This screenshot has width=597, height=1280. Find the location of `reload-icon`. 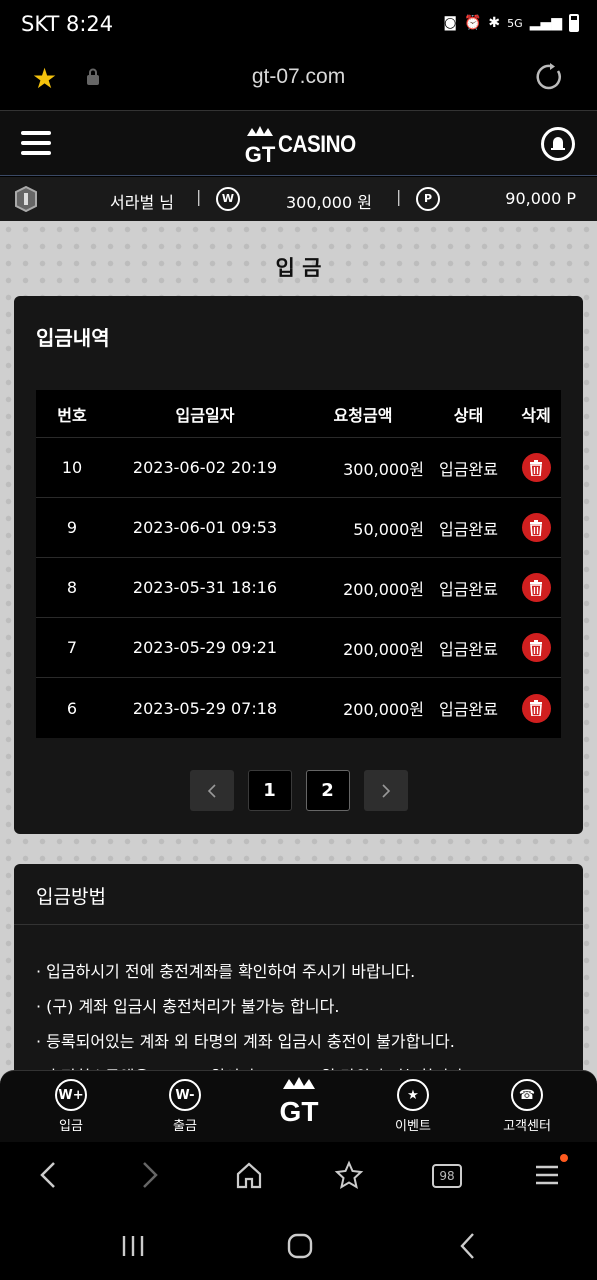

reload-icon is located at coordinates (550, 77).